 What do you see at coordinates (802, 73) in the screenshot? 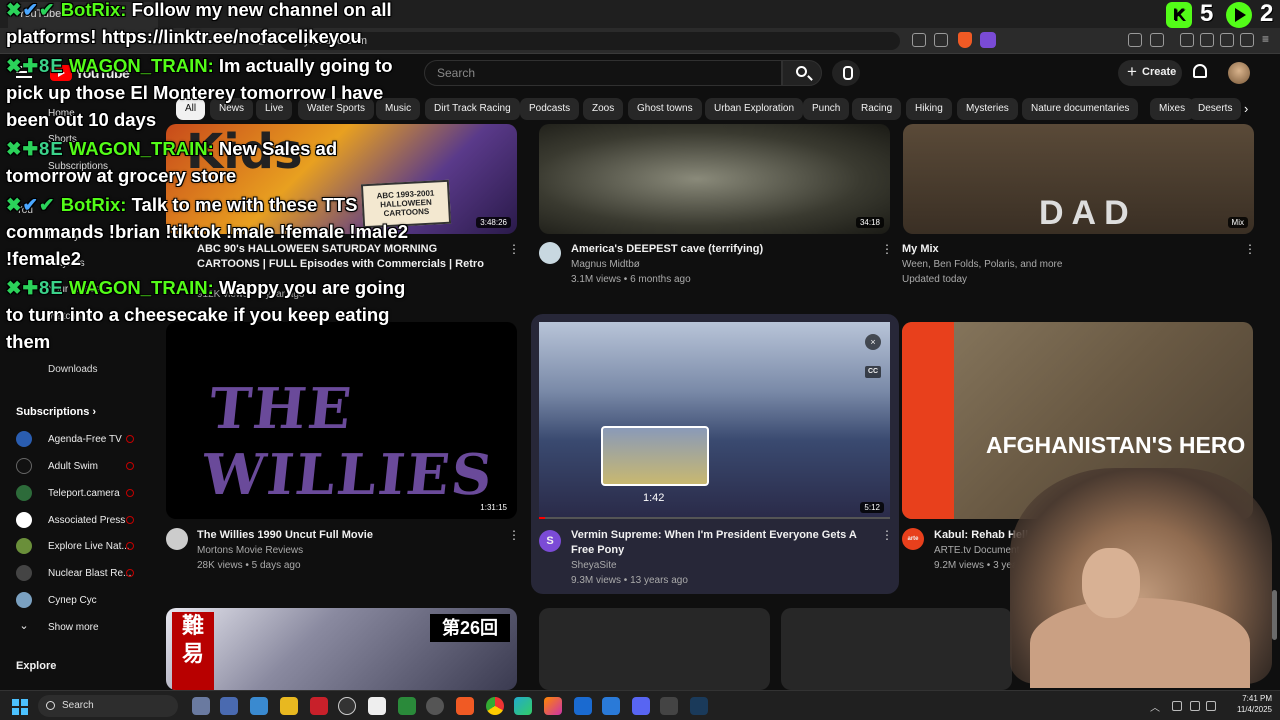
I see `search-button` at bounding box center [802, 73].